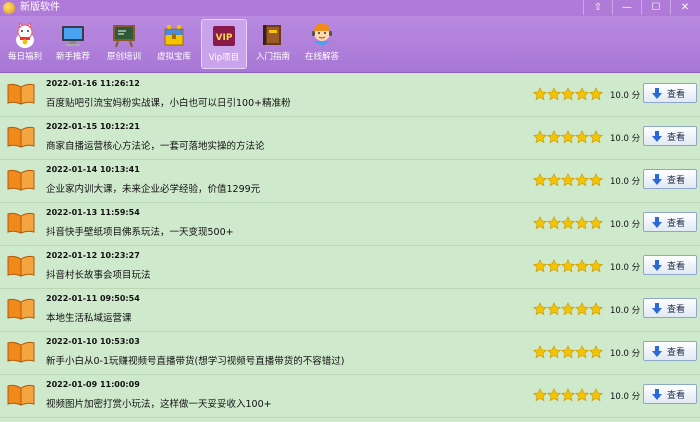  I want to click on list-item: 2022-01-11 09:50:54 本地生活私域运营课 10.0 分 查看, so click(350, 310).